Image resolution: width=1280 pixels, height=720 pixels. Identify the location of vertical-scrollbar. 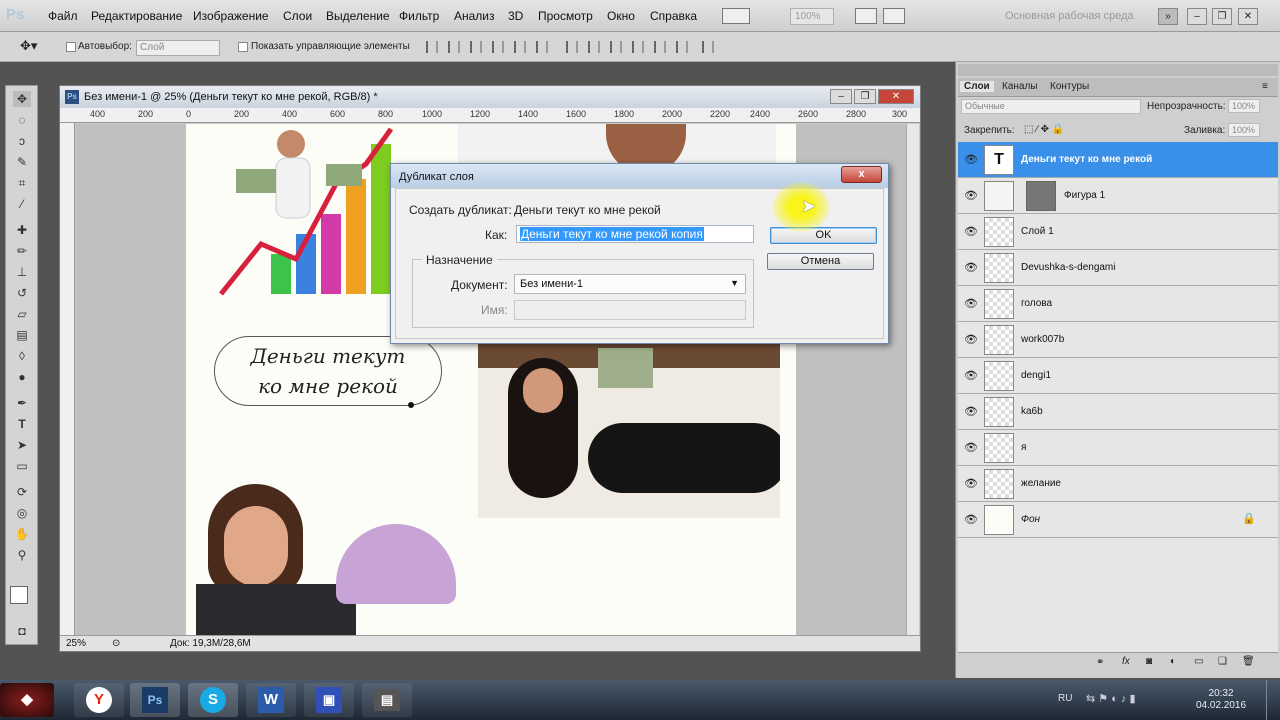
(912, 379).